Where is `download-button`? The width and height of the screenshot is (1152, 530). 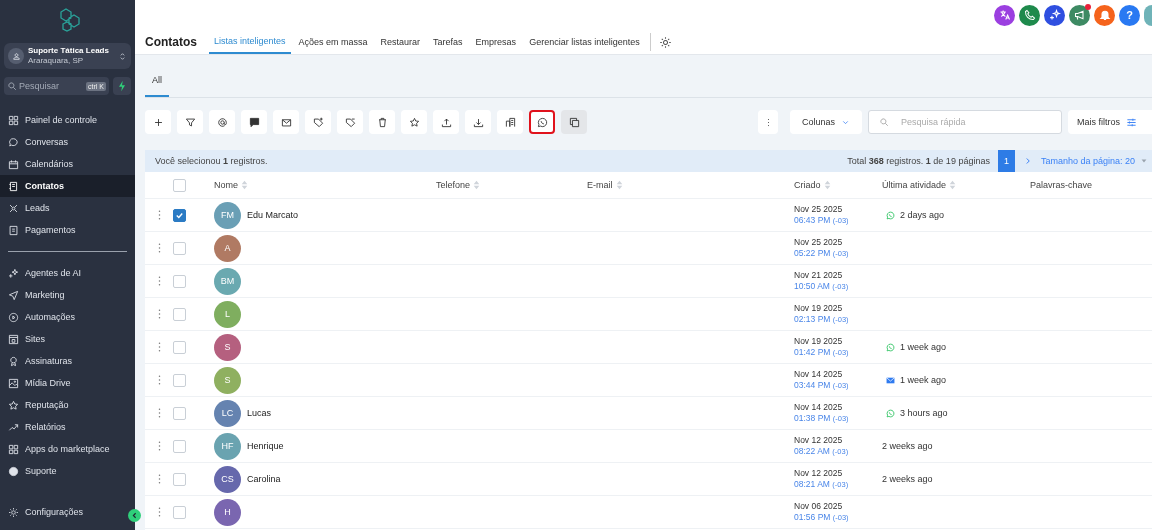
download-button is located at coordinates (478, 122).